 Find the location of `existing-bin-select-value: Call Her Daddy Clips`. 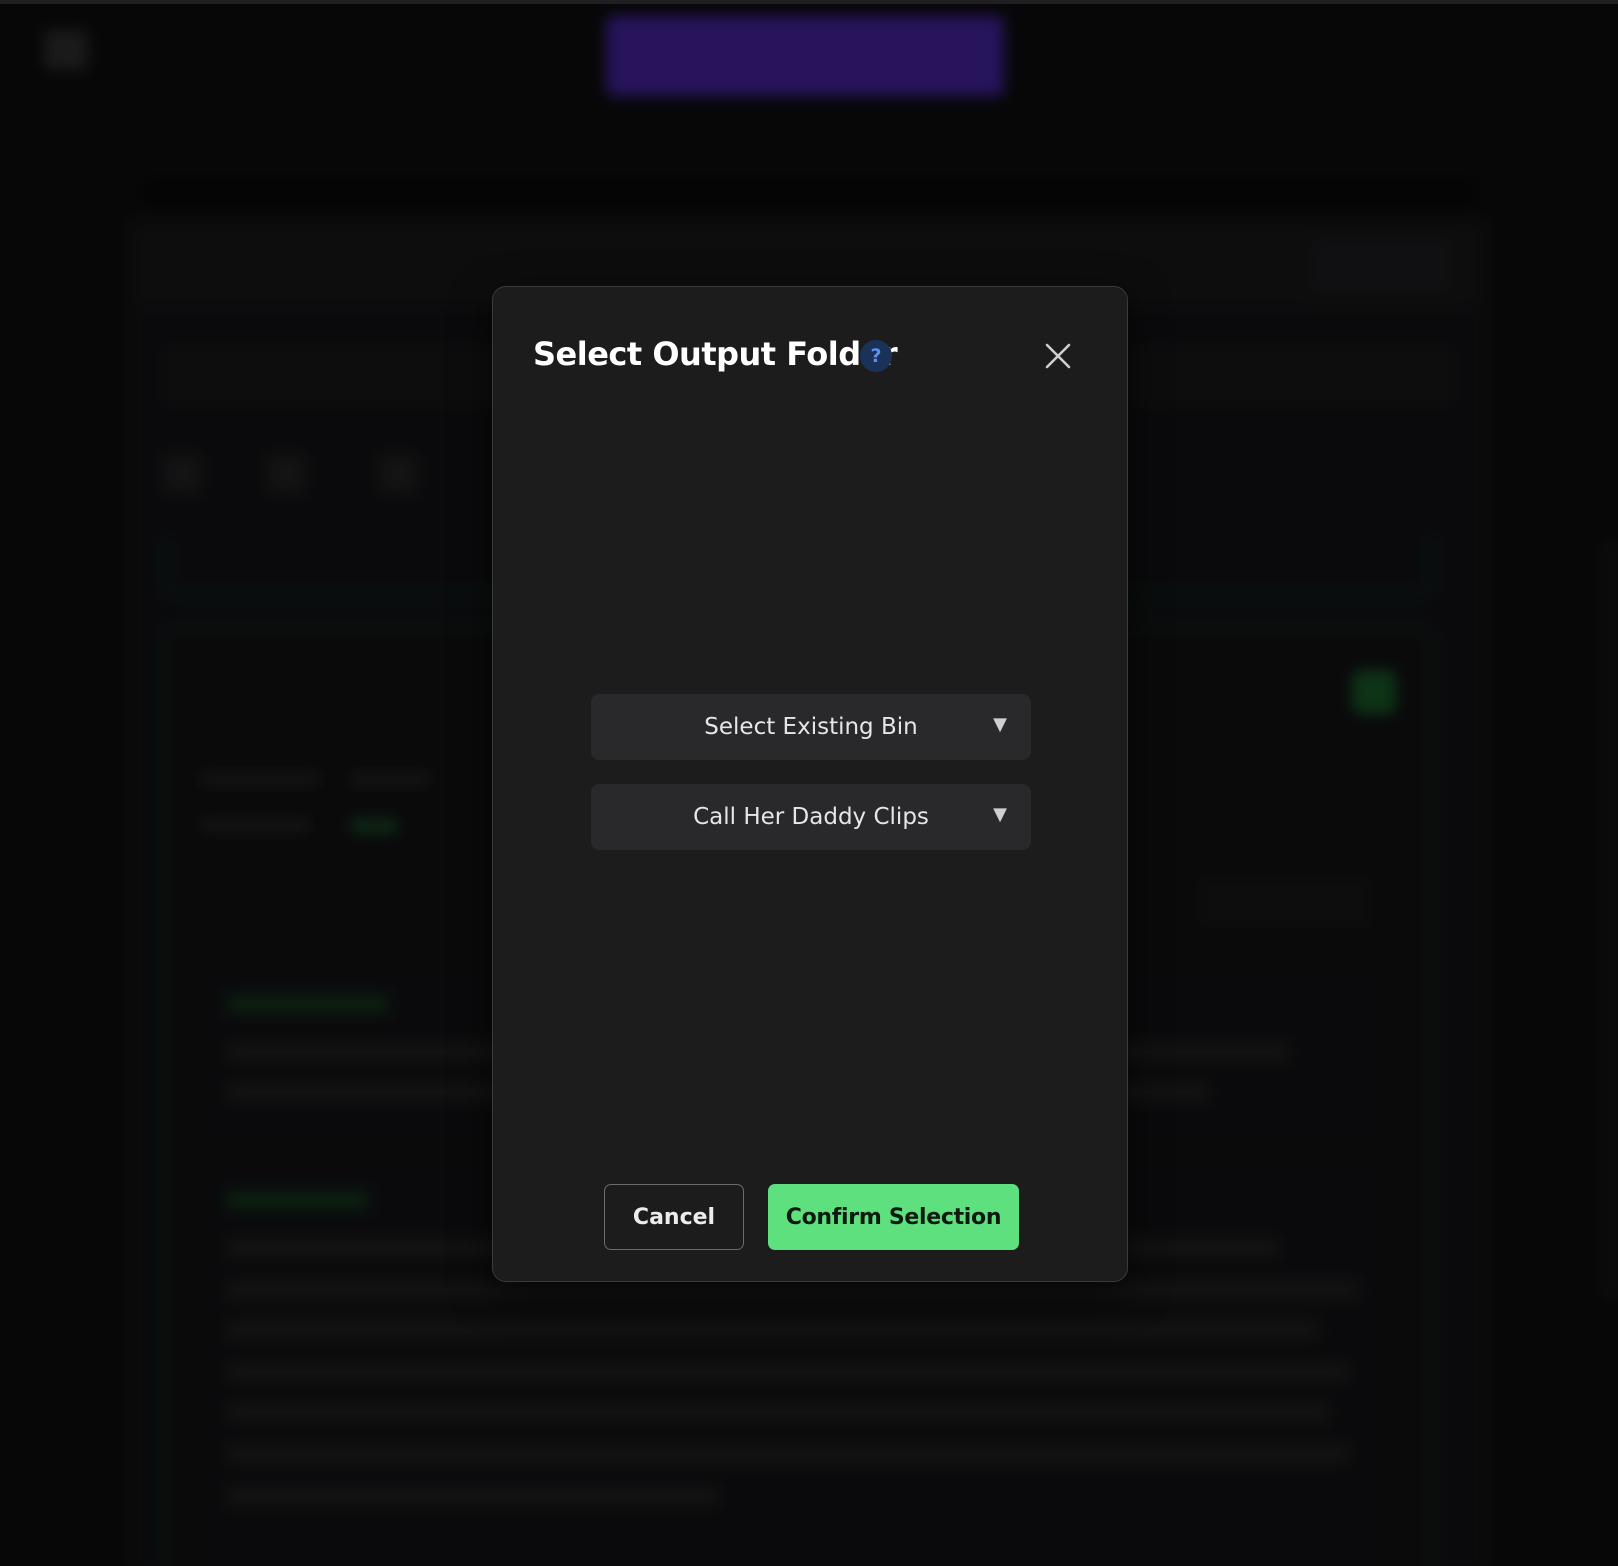

existing-bin-select-value: Call Her Daddy Clips is located at coordinates (811, 817).